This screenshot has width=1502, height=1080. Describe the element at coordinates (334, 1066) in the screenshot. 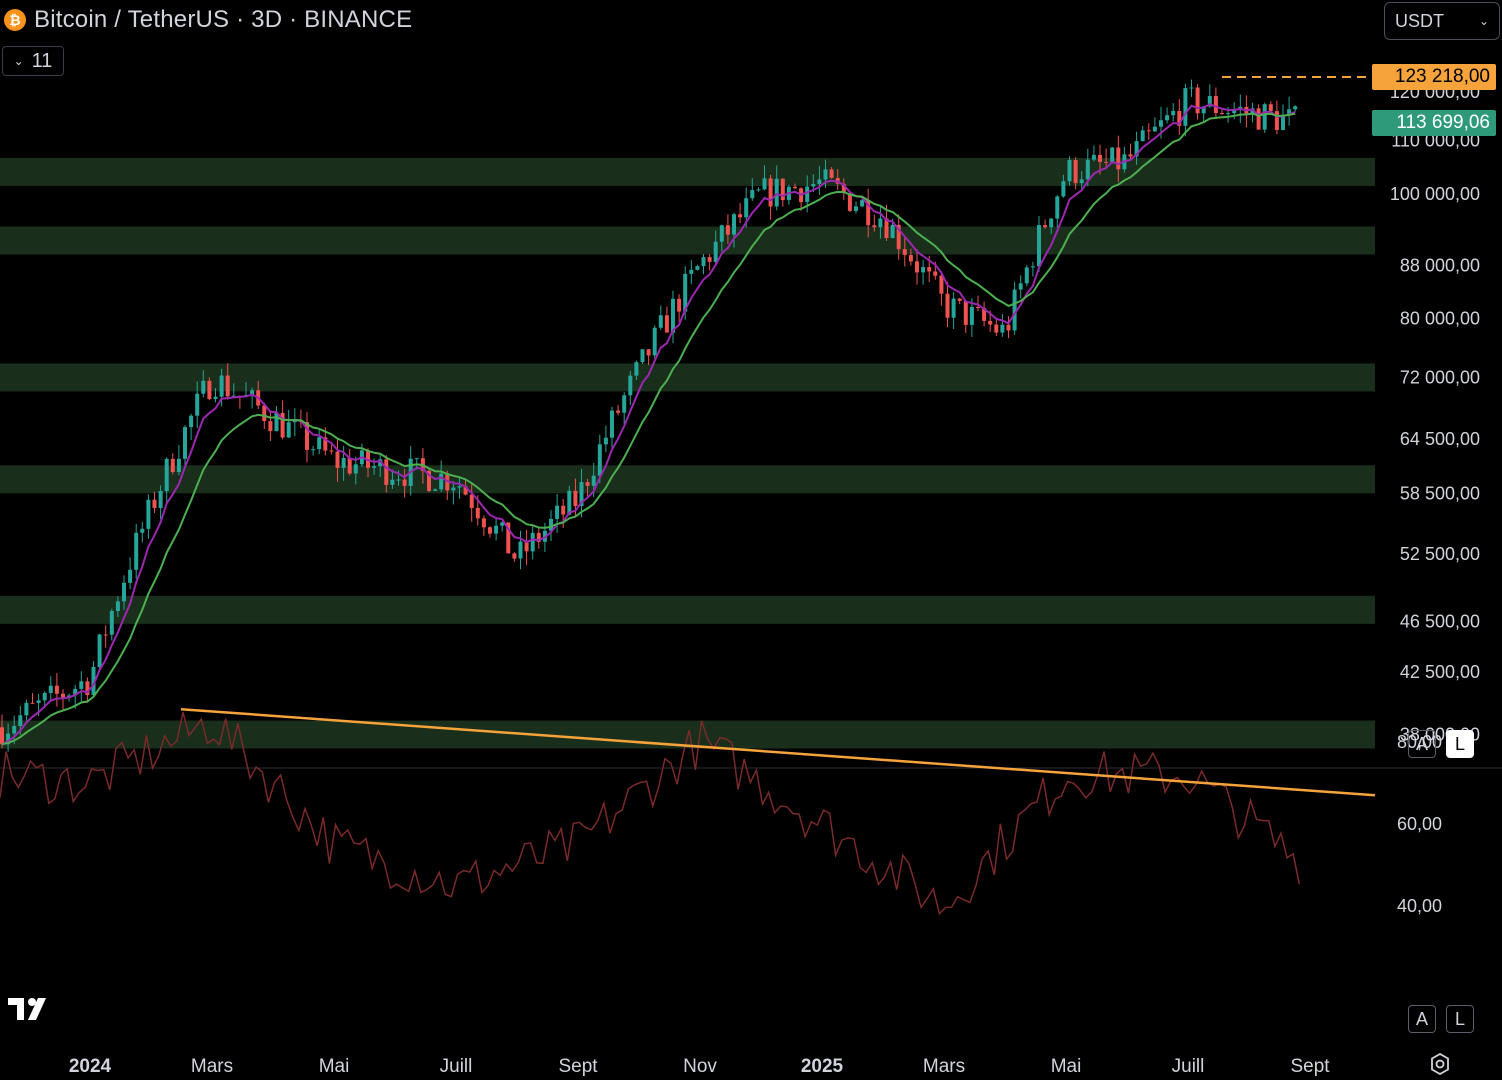

I see `time-axis-label: Mai` at that location.